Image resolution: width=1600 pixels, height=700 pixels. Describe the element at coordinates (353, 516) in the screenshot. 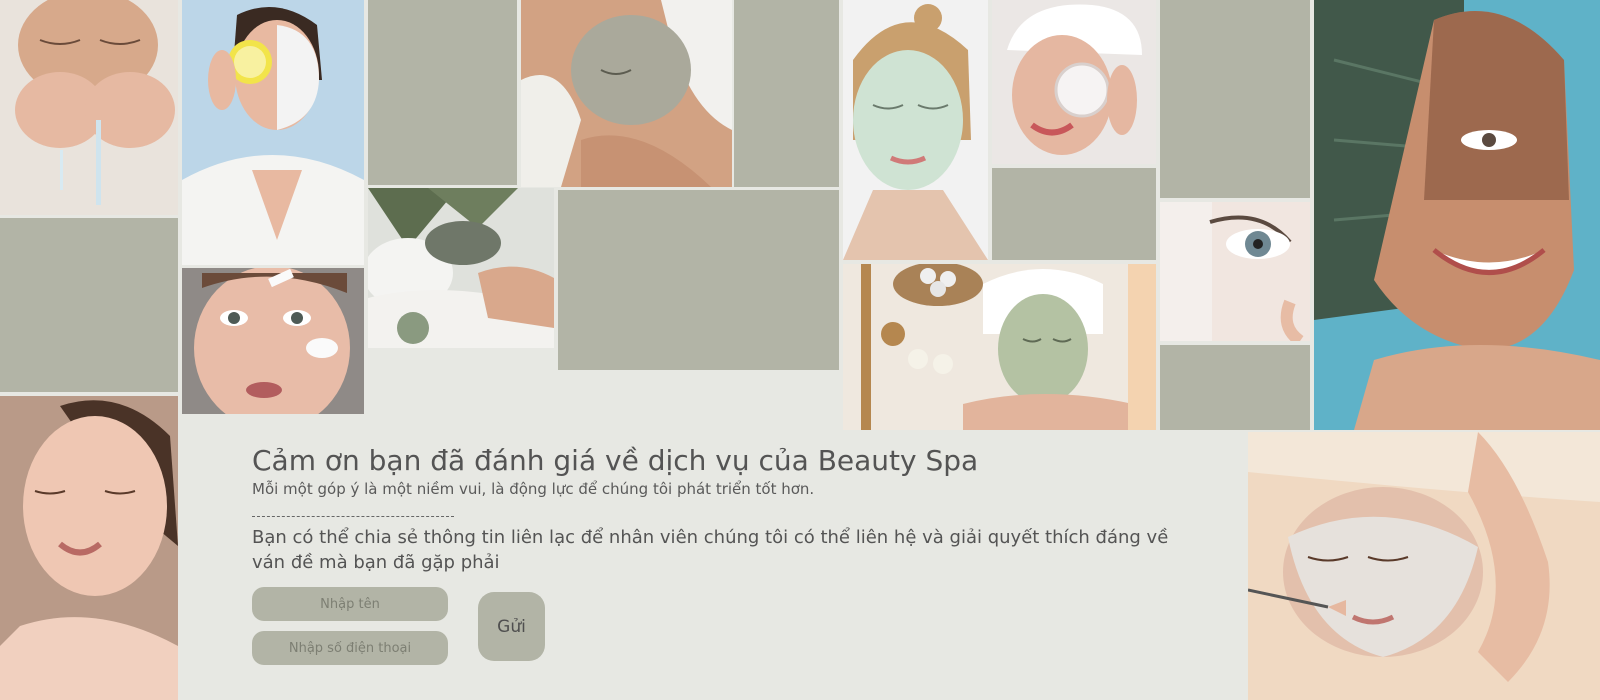

I see `divider` at that location.